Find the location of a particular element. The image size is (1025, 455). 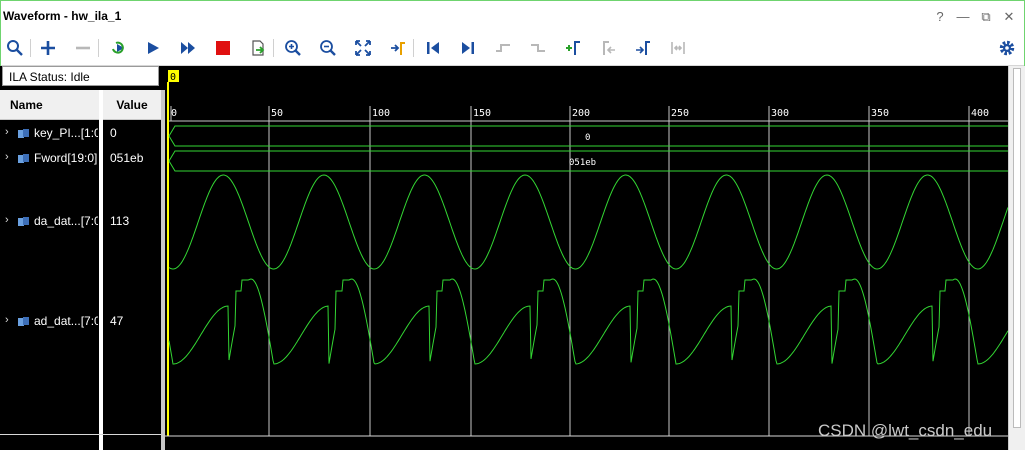

stop-icon is located at coordinates (223, 48).